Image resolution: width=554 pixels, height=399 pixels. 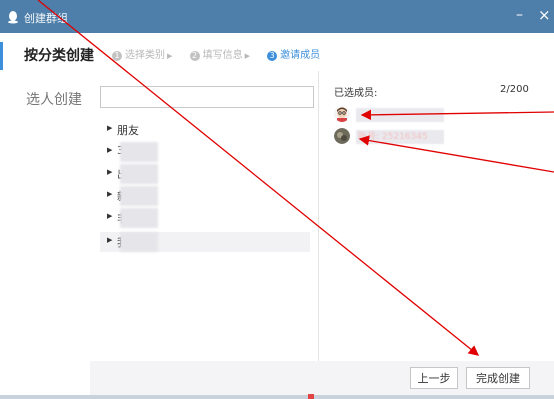 I want to click on step-2-num: 2, so click(x=194, y=56).